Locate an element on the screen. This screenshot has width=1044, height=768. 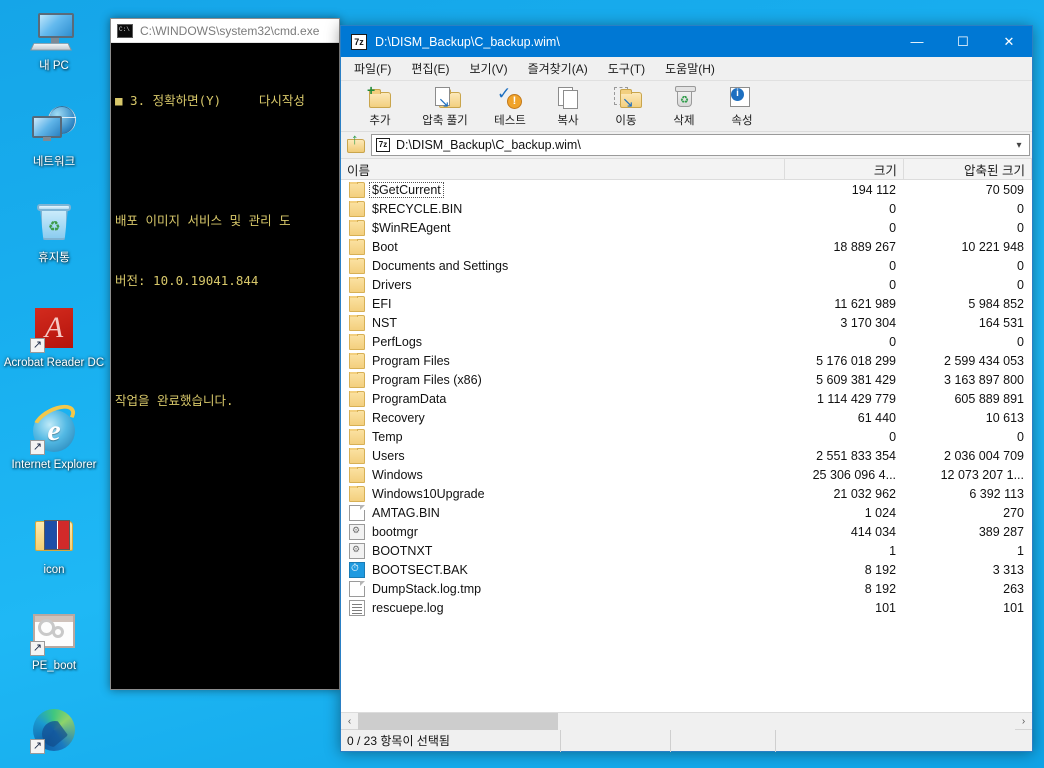
scrollbar-thumb is located at coordinates (458, 721).